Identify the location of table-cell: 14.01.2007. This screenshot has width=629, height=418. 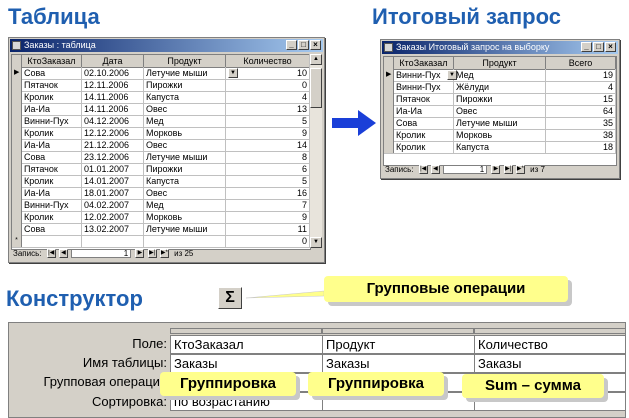
(113, 181).